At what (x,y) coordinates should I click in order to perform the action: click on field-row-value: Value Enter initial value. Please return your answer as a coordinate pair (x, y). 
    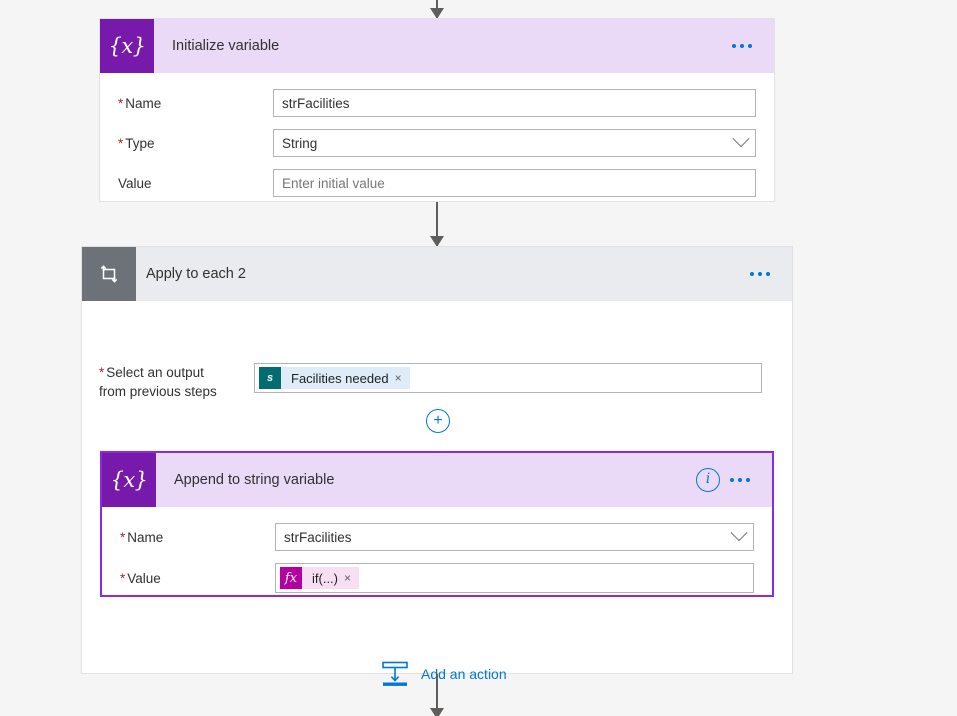
    Looking at the image, I should click on (437, 183).